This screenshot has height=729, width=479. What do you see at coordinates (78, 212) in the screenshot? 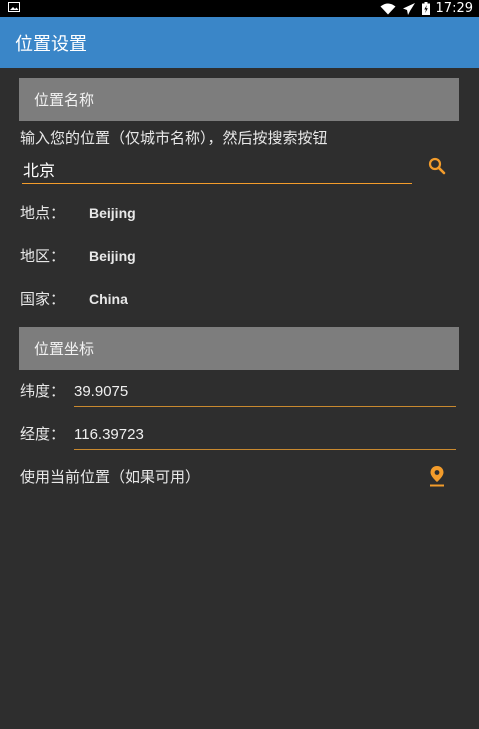
I see `place-row: 地点： Beijing` at bounding box center [78, 212].